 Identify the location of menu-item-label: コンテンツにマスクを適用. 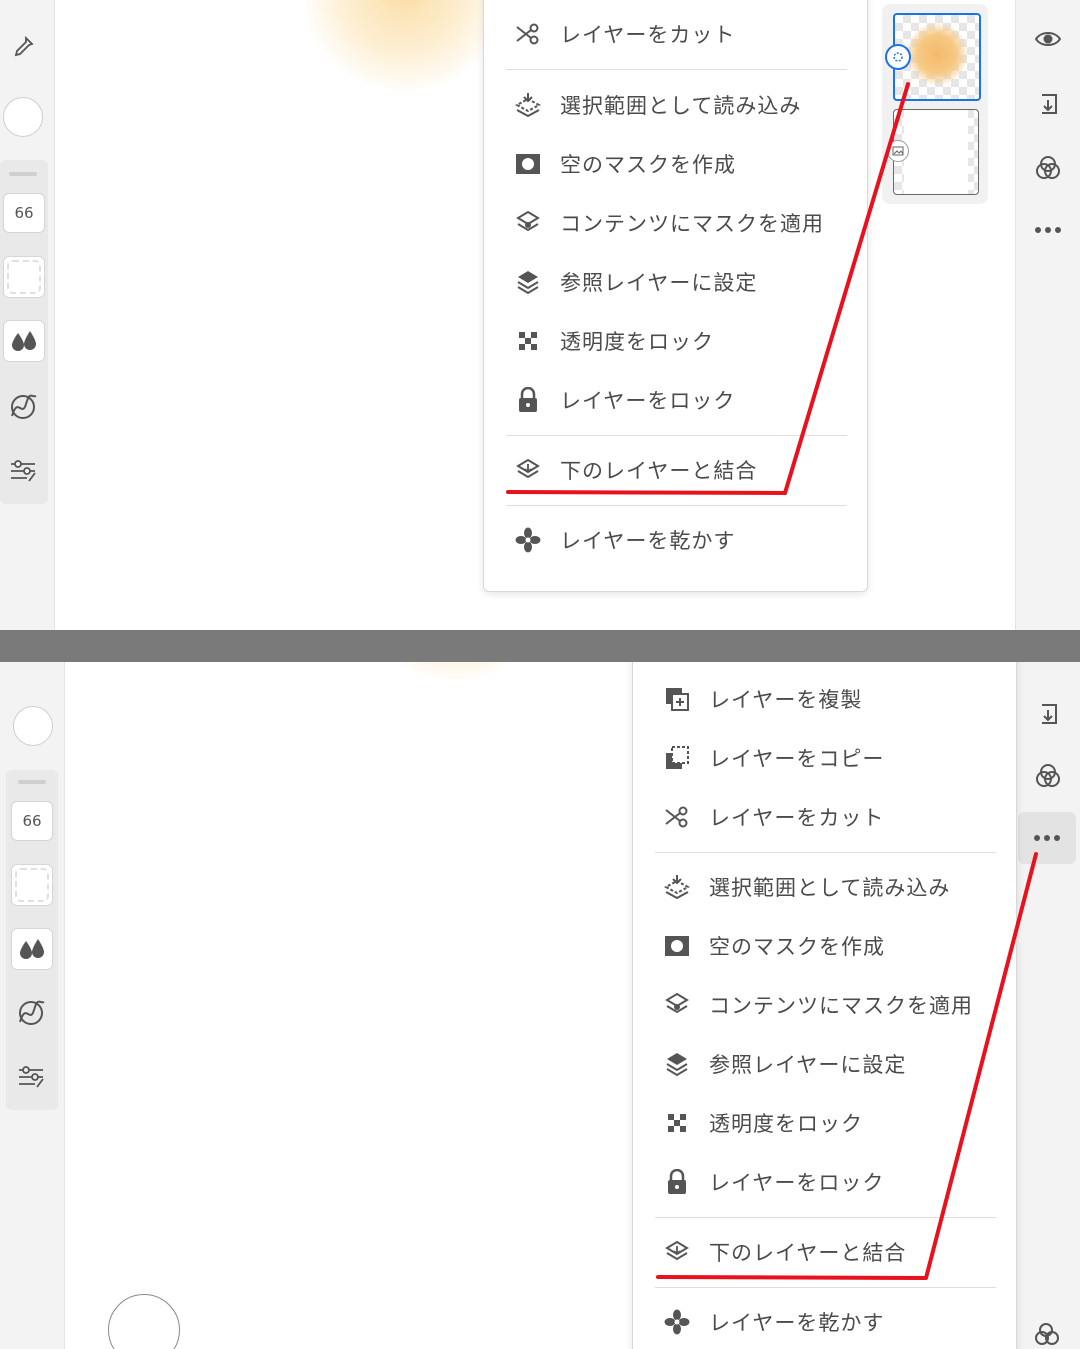
(841, 1006).